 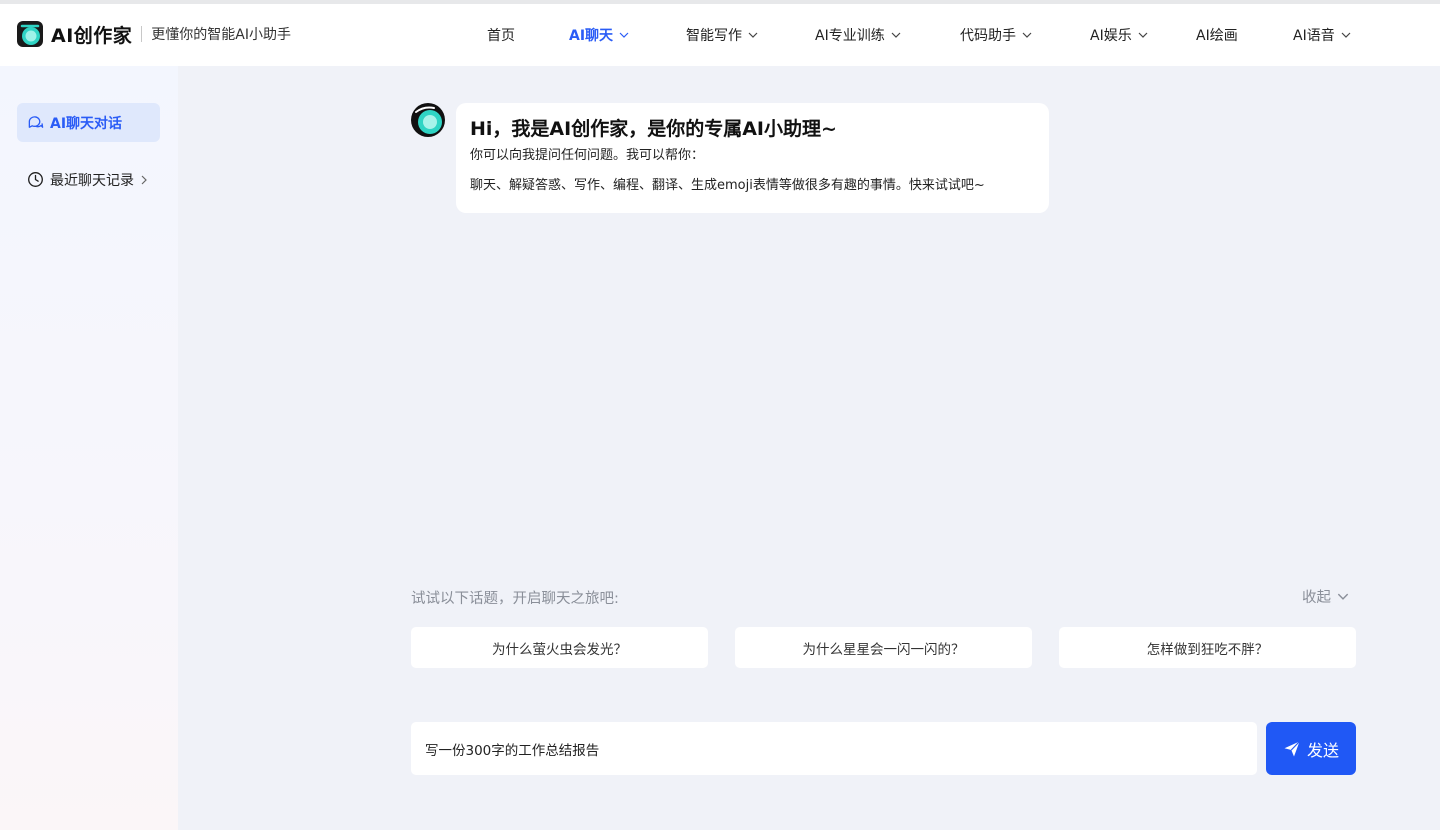 I want to click on nav-smart-writing: 智能写作, so click(x=722, y=35).